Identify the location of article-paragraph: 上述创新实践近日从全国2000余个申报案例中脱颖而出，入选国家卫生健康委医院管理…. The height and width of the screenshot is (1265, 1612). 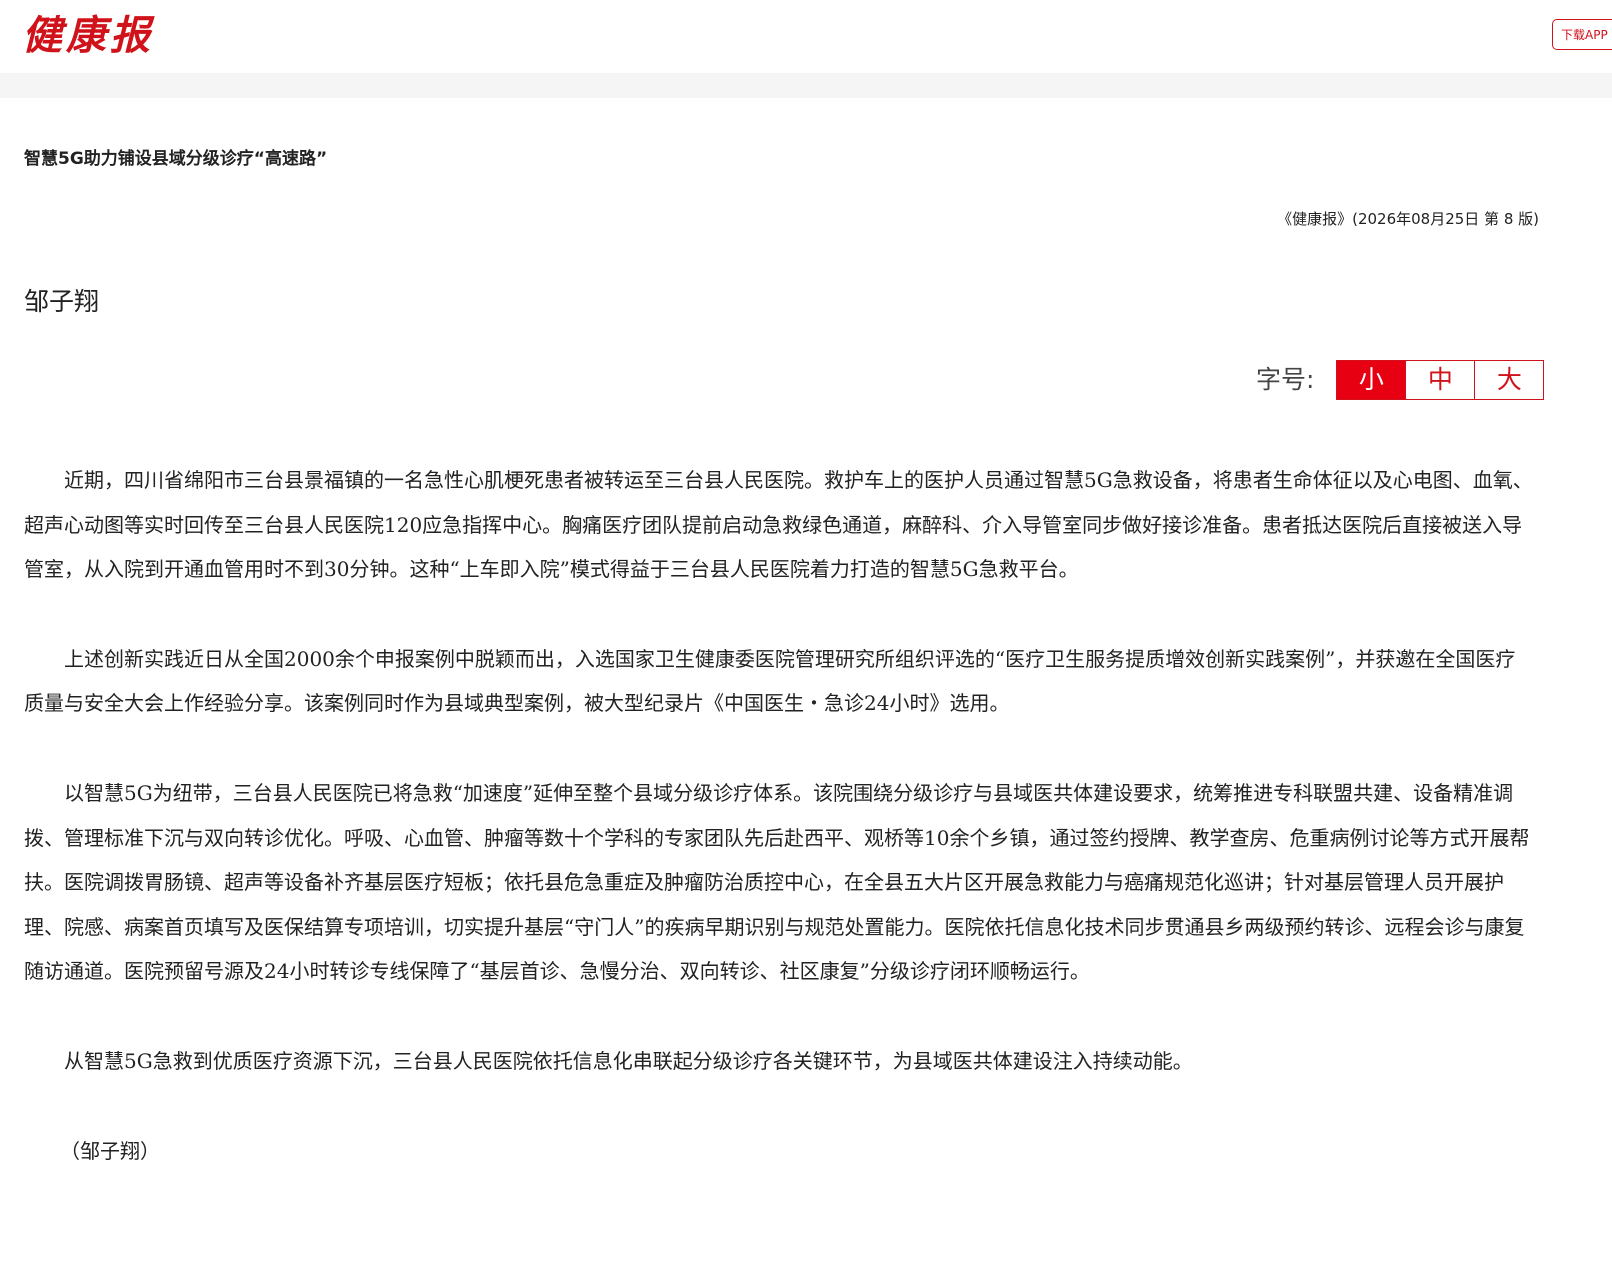
(770, 681).